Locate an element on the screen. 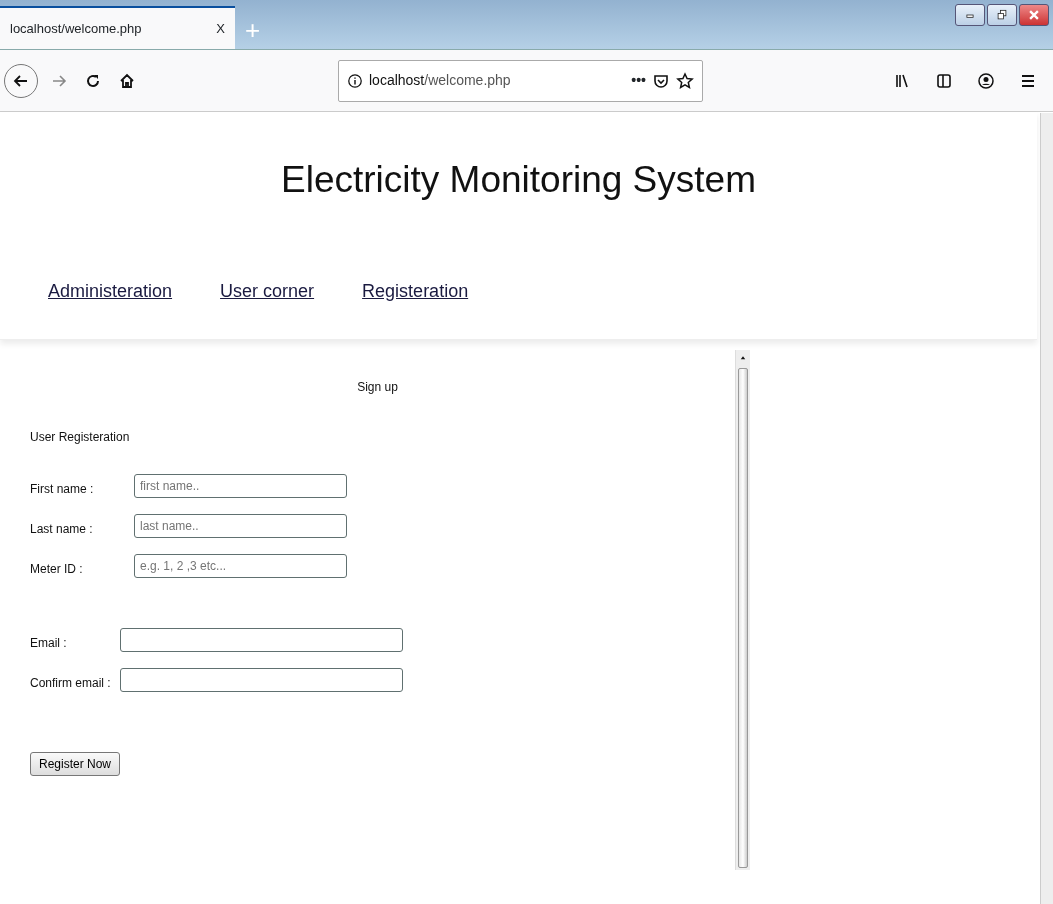 Image resolution: width=1053 pixels, height=904 pixels. info-icon is located at coordinates (355, 80).